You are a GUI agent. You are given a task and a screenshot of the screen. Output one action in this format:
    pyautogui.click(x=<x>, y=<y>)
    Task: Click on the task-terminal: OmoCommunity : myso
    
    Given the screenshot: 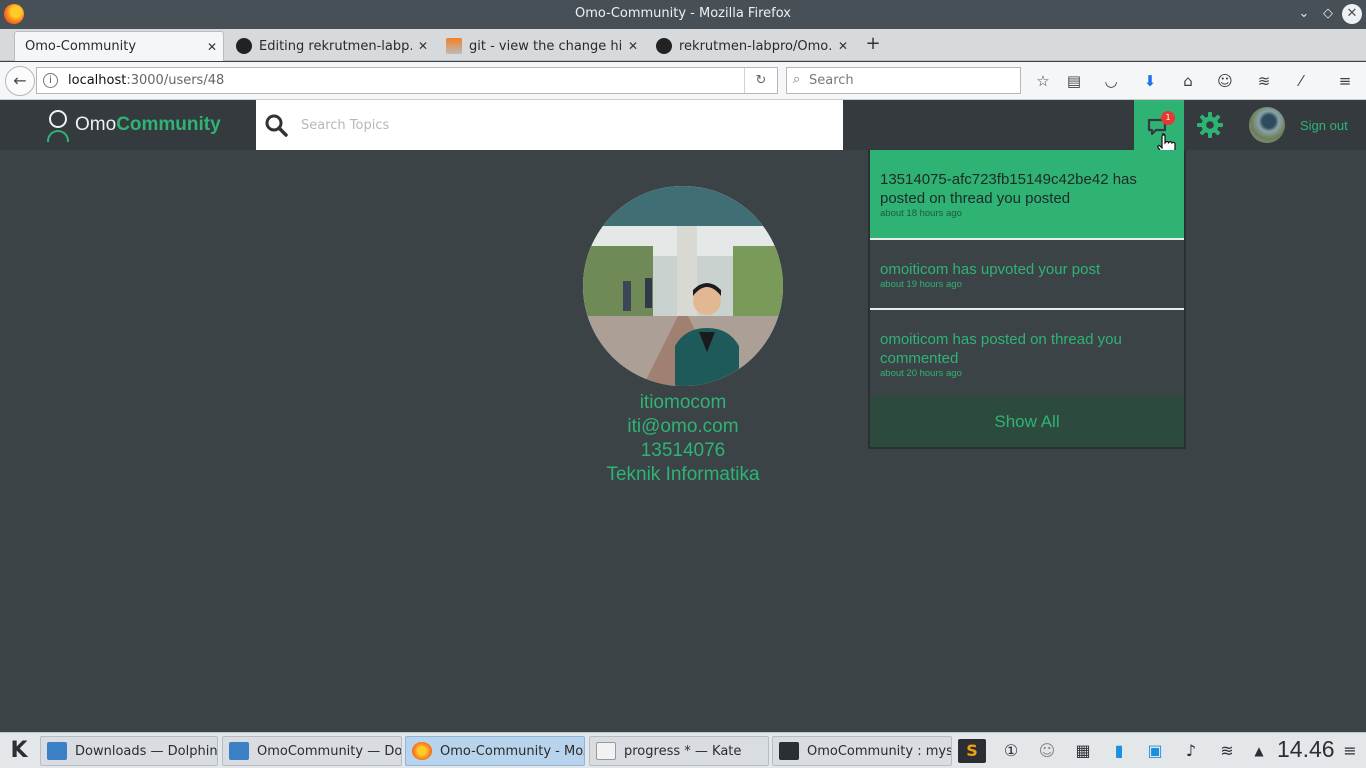 What is the action you would take?
    pyautogui.click(x=862, y=751)
    